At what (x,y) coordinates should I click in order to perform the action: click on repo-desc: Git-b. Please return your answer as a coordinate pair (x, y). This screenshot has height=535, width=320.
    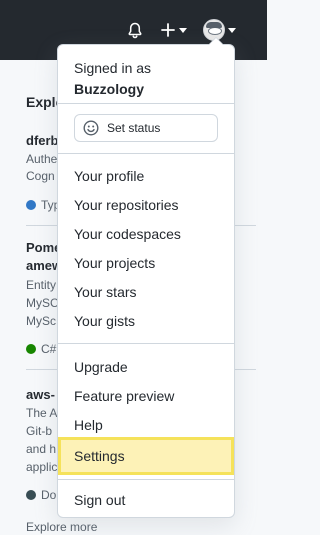
    Looking at the image, I should click on (39, 431).